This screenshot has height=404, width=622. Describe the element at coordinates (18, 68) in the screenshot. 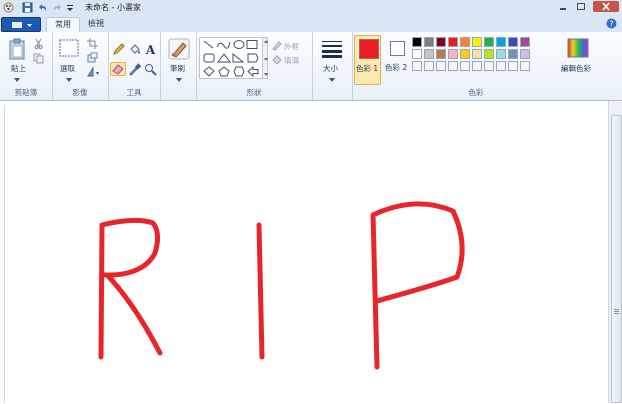

I see `paste-button-label: 貼上` at that location.